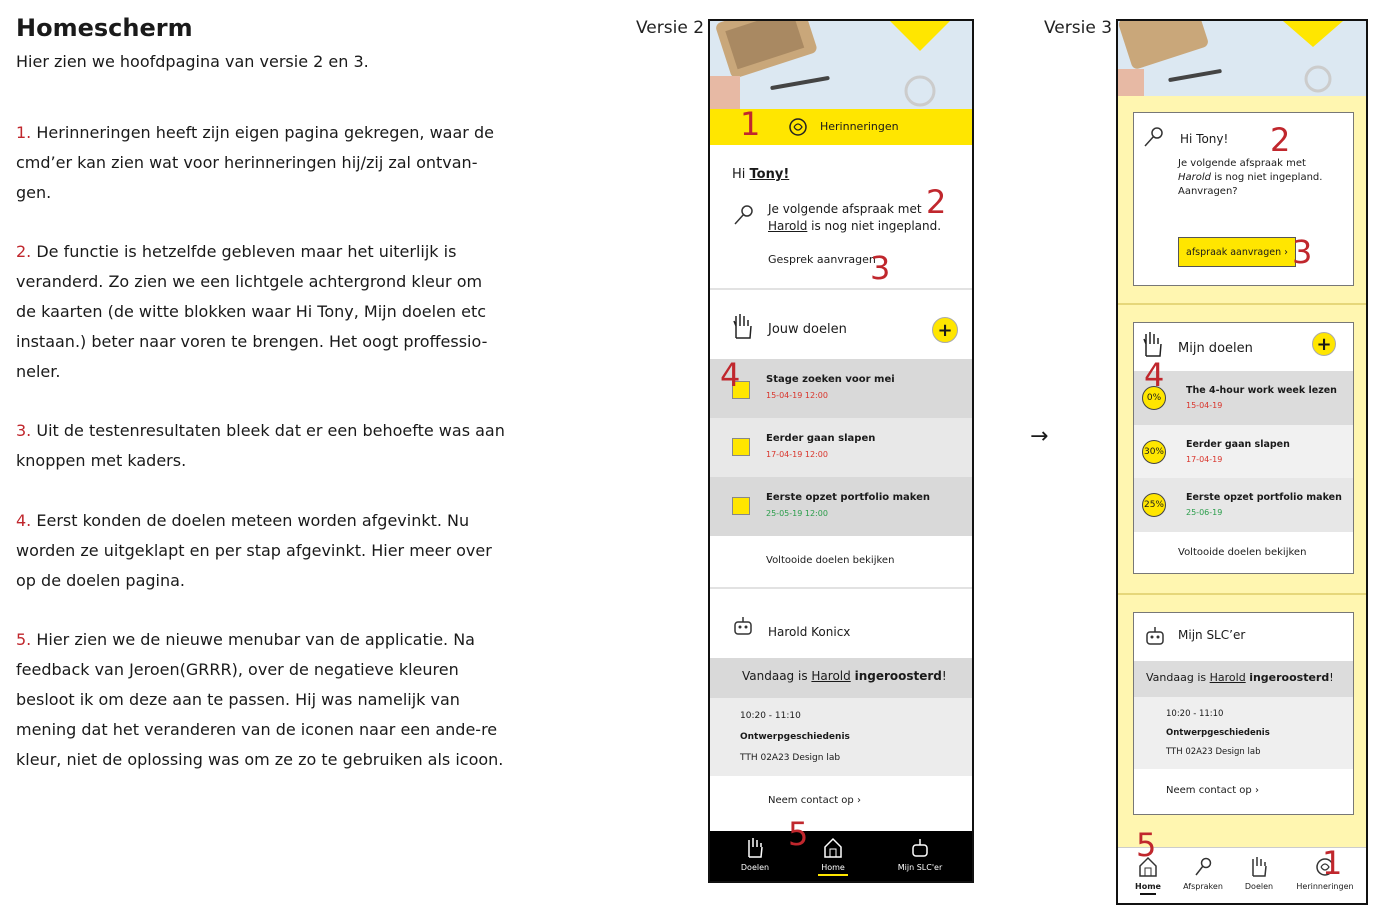  Describe the element at coordinates (1208, 191) in the screenshot. I see `appointment-question: Aanvragen?` at that location.